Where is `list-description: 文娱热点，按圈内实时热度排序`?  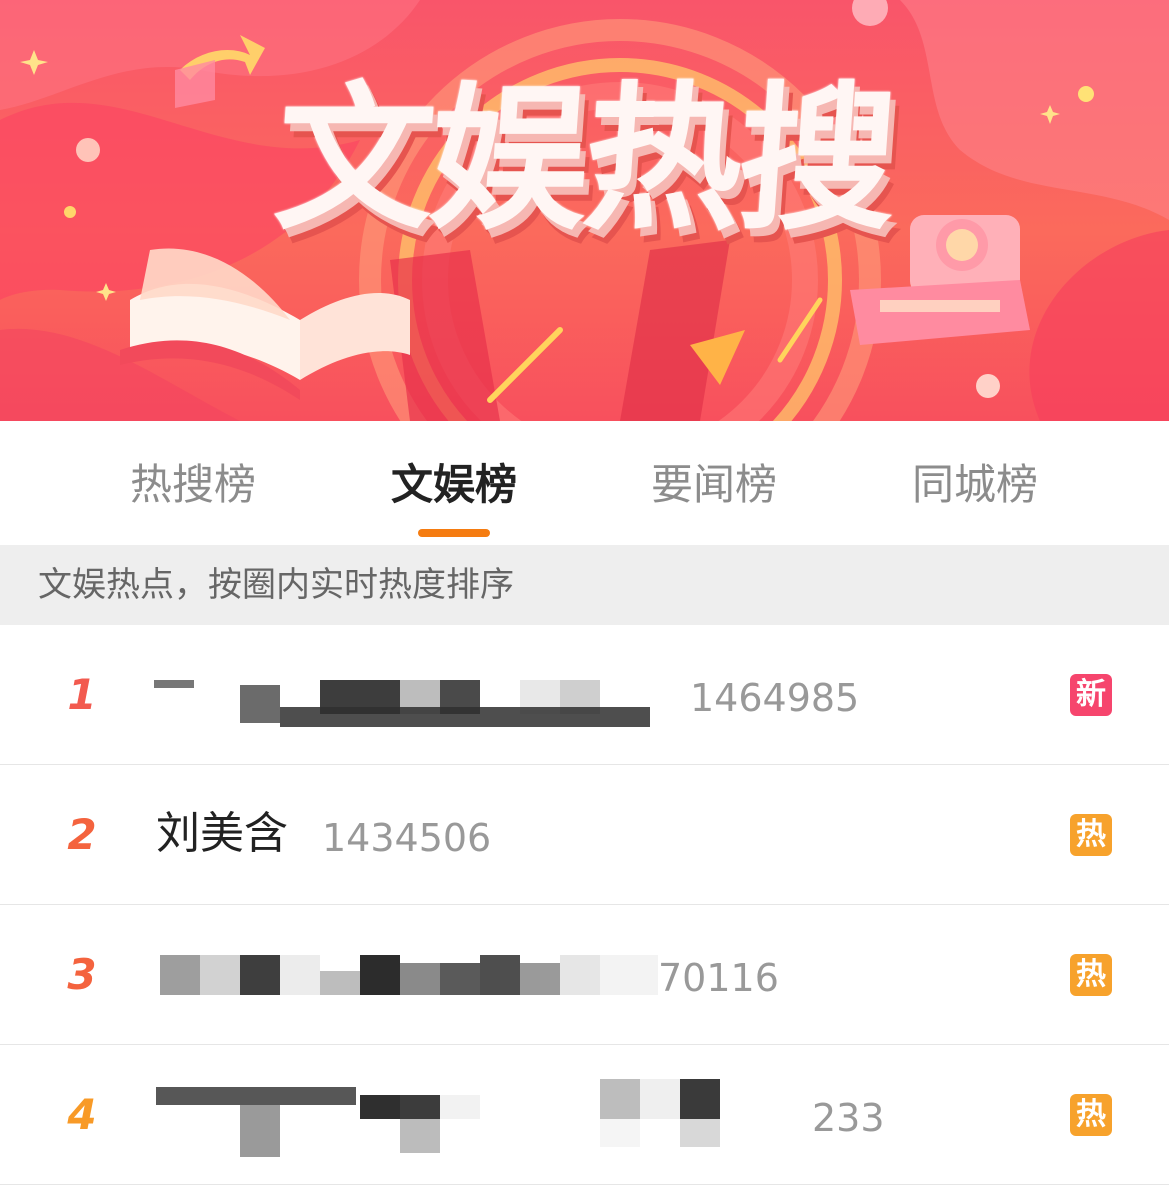 list-description: 文娱热点，按圈内实时热度排序 is located at coordinates (584, 585).